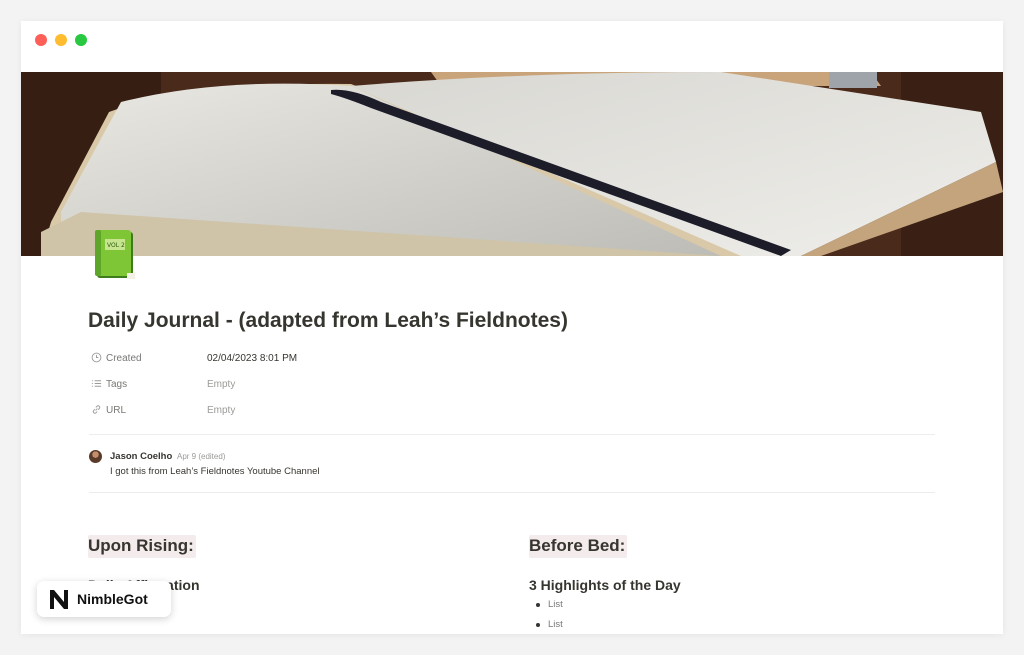 The image size is (1024, 655). What do you see at coordinates (519, 412) in the screenshot?
I see `property-url: URL Empty` at bounding box center [519, 412].